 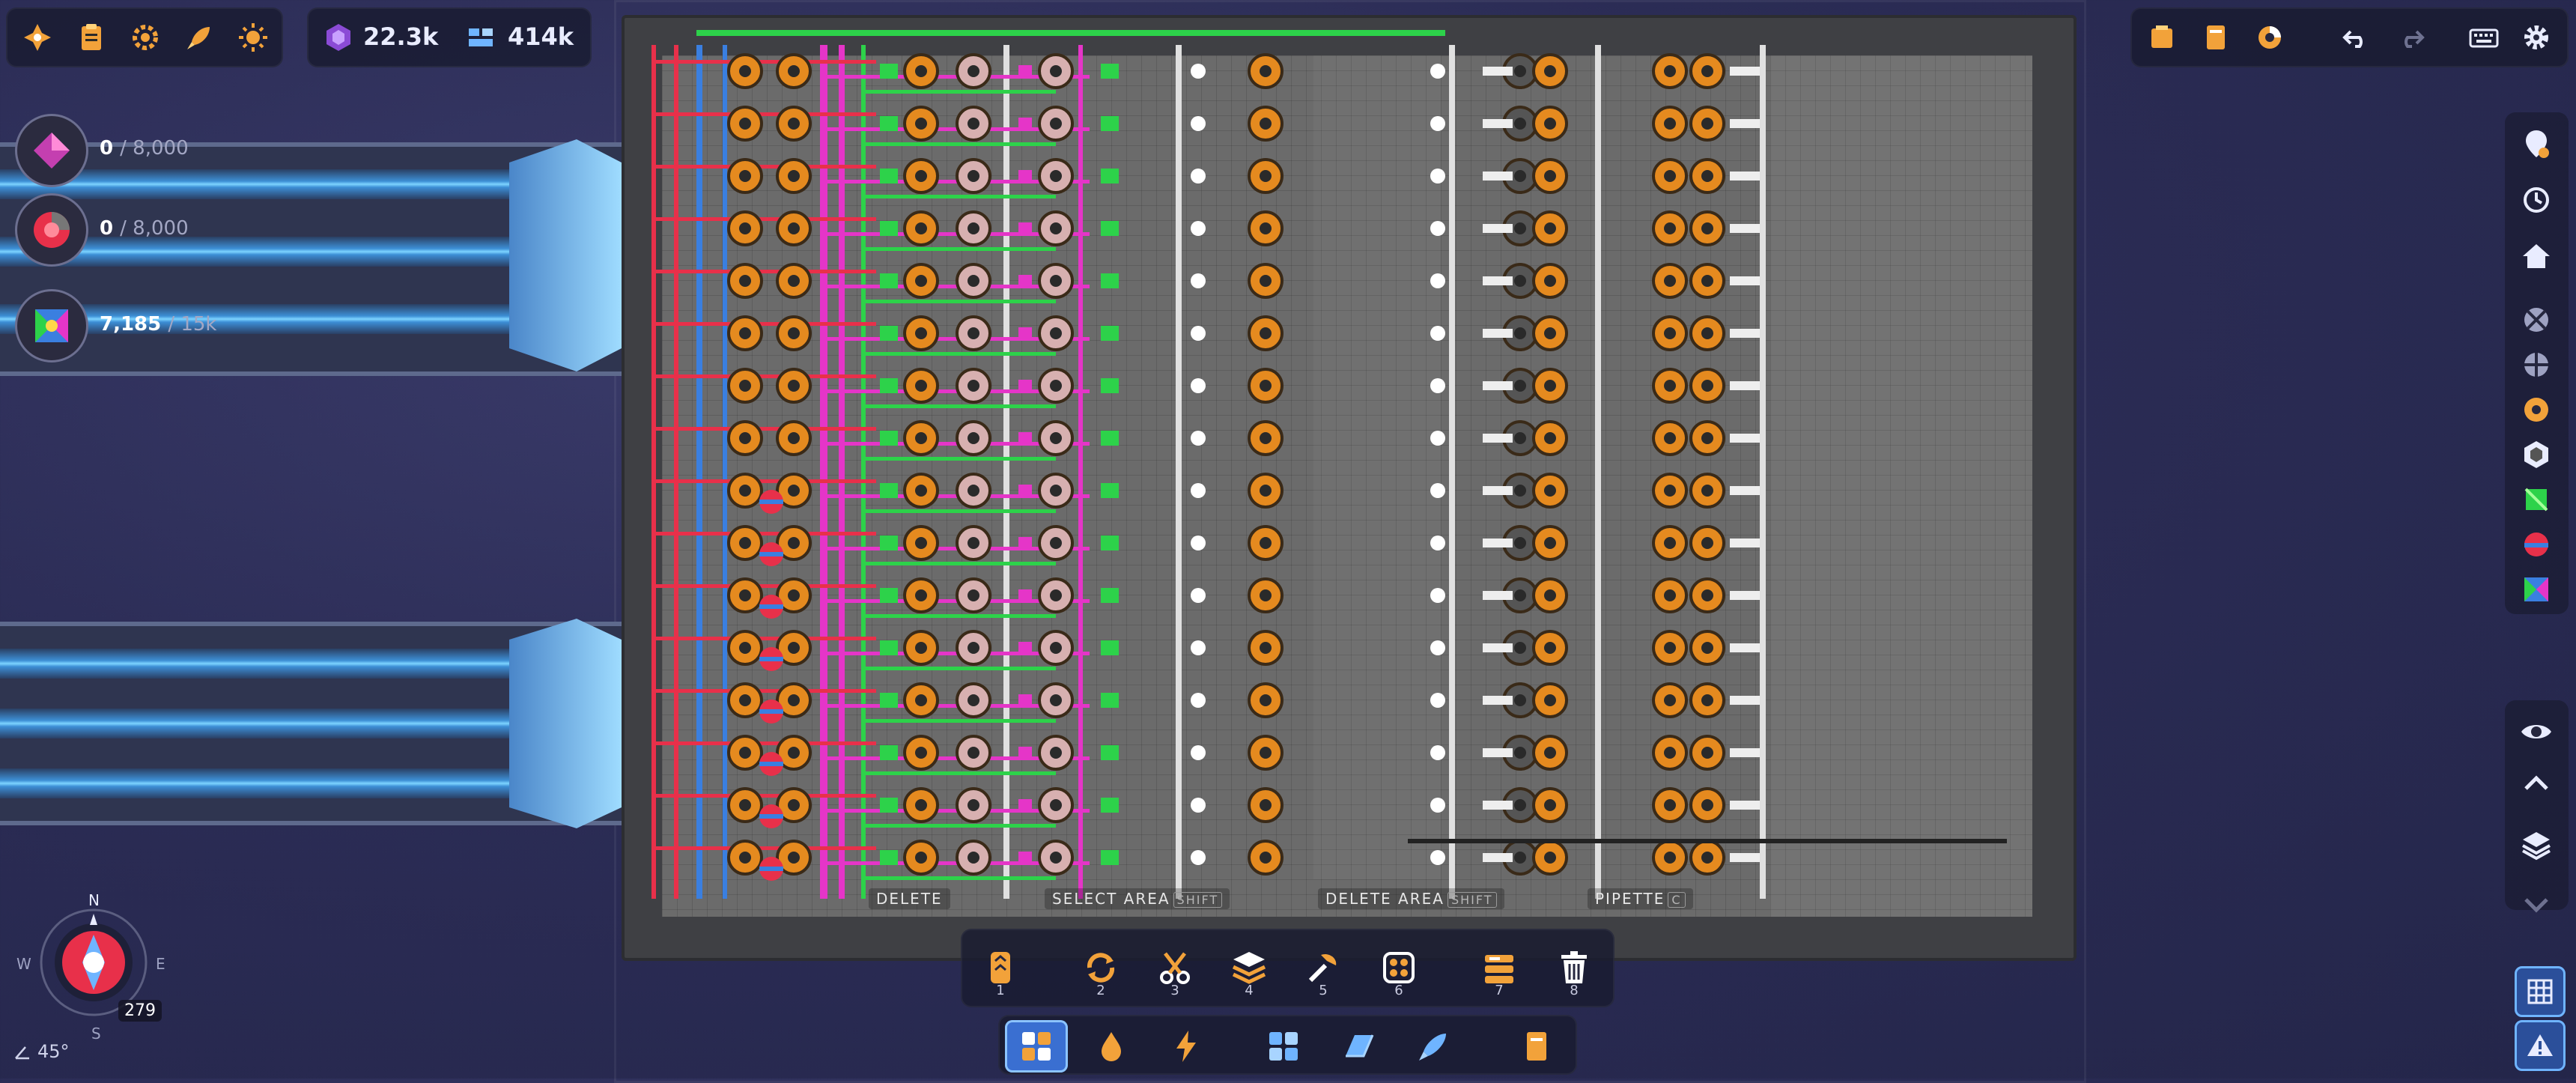 I want to click on category-blueprints, so click(x=1283, y=1046).